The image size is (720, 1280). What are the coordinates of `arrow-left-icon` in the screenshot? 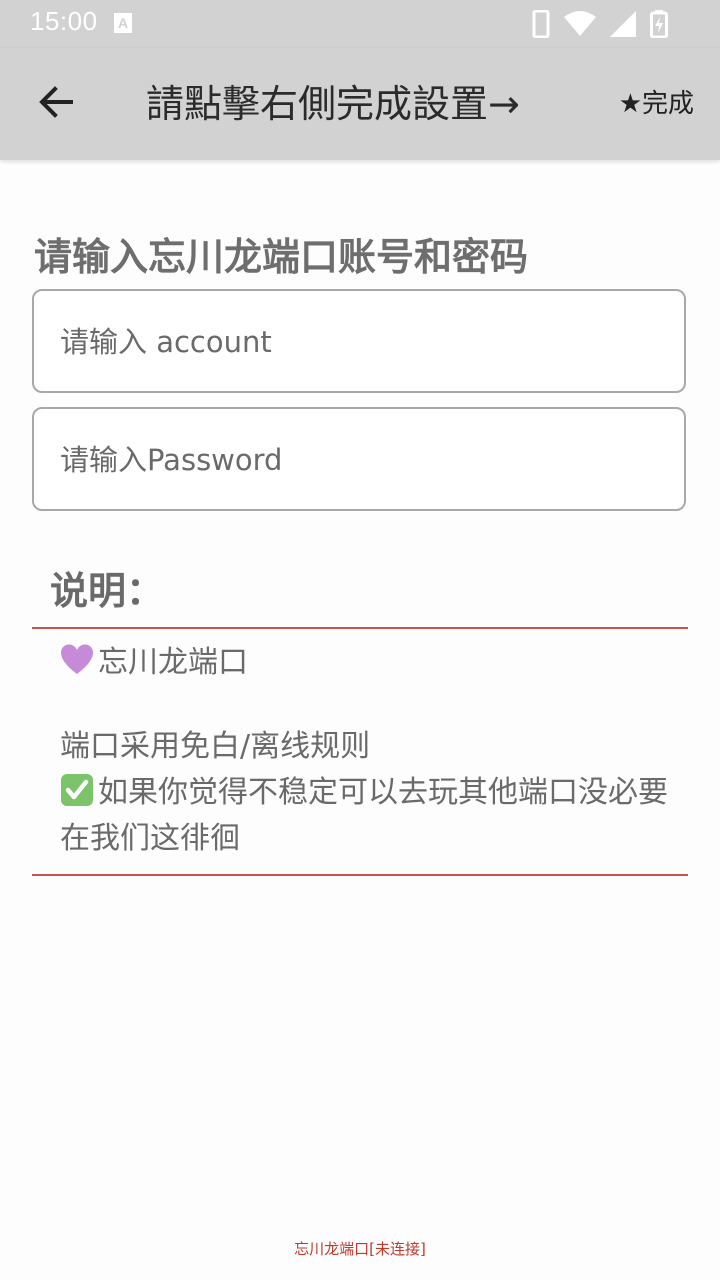 It's located at (56, 104).